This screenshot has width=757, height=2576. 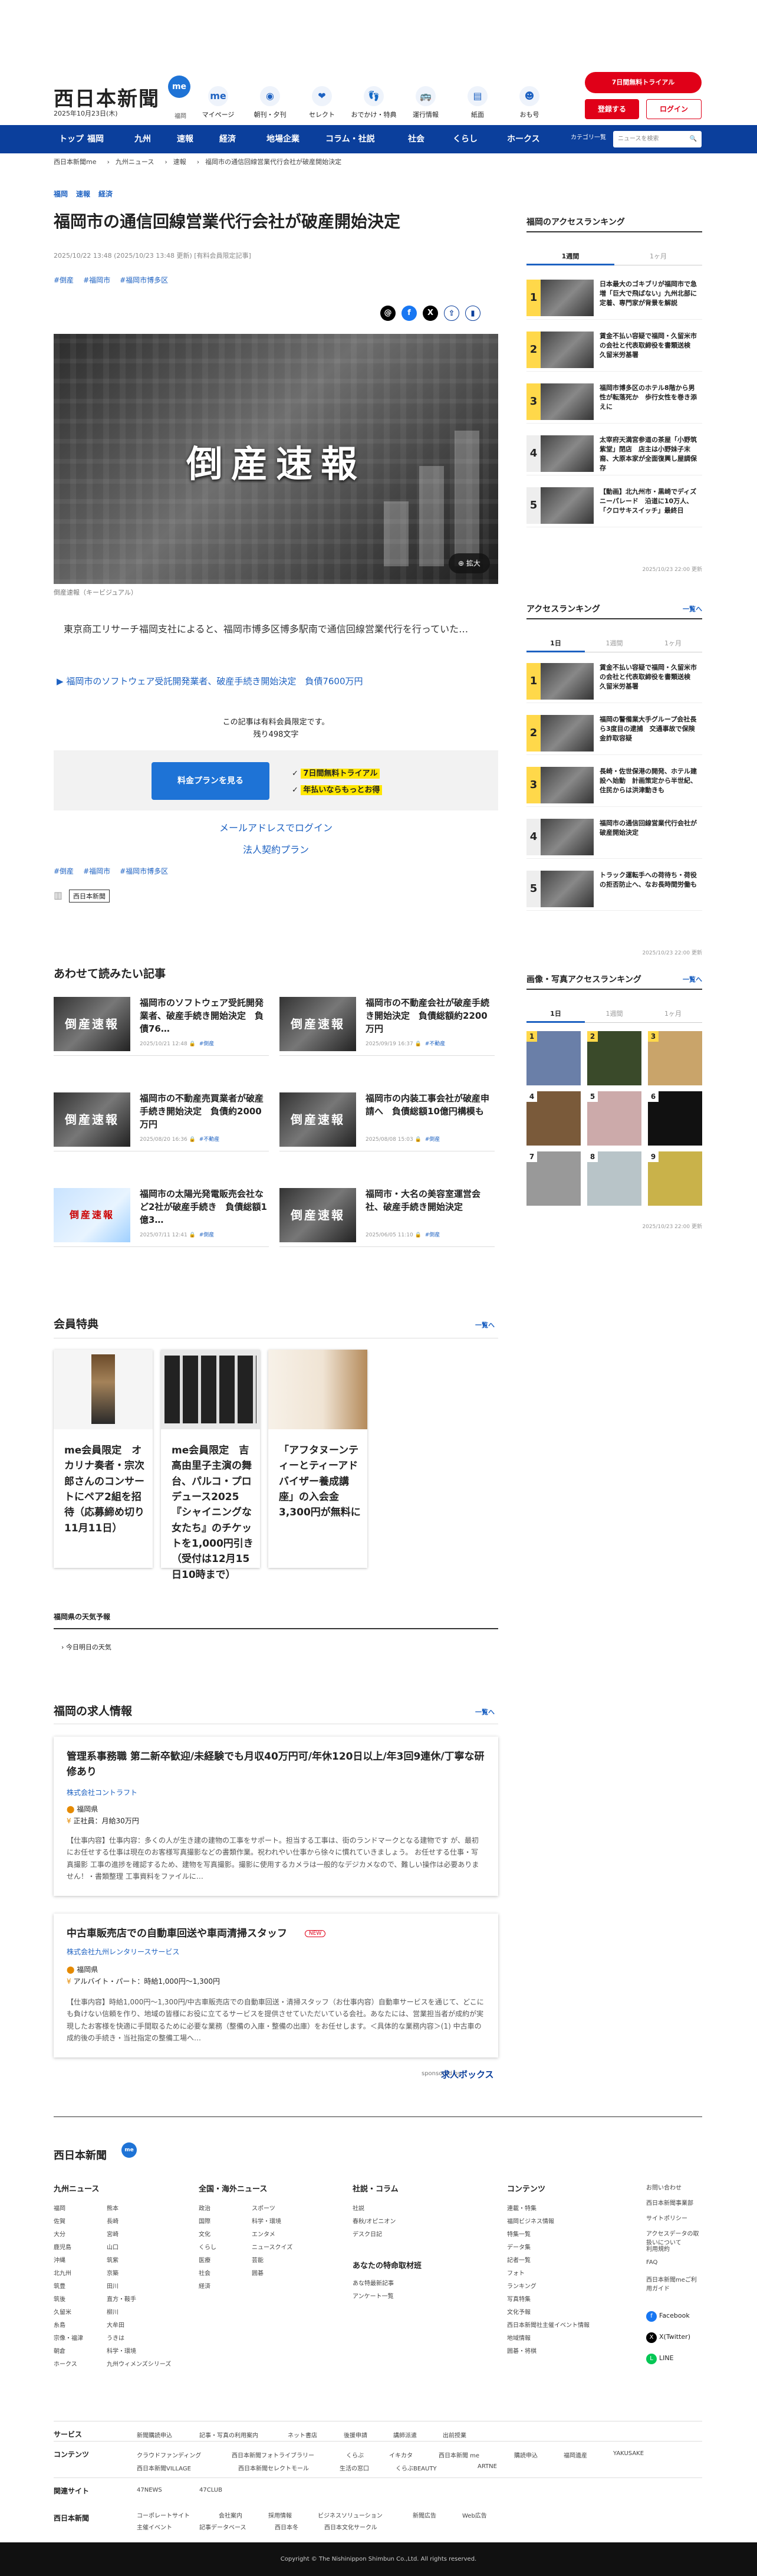 I want to click on footer-link: 文化予報, so click(x=519, y=2311).